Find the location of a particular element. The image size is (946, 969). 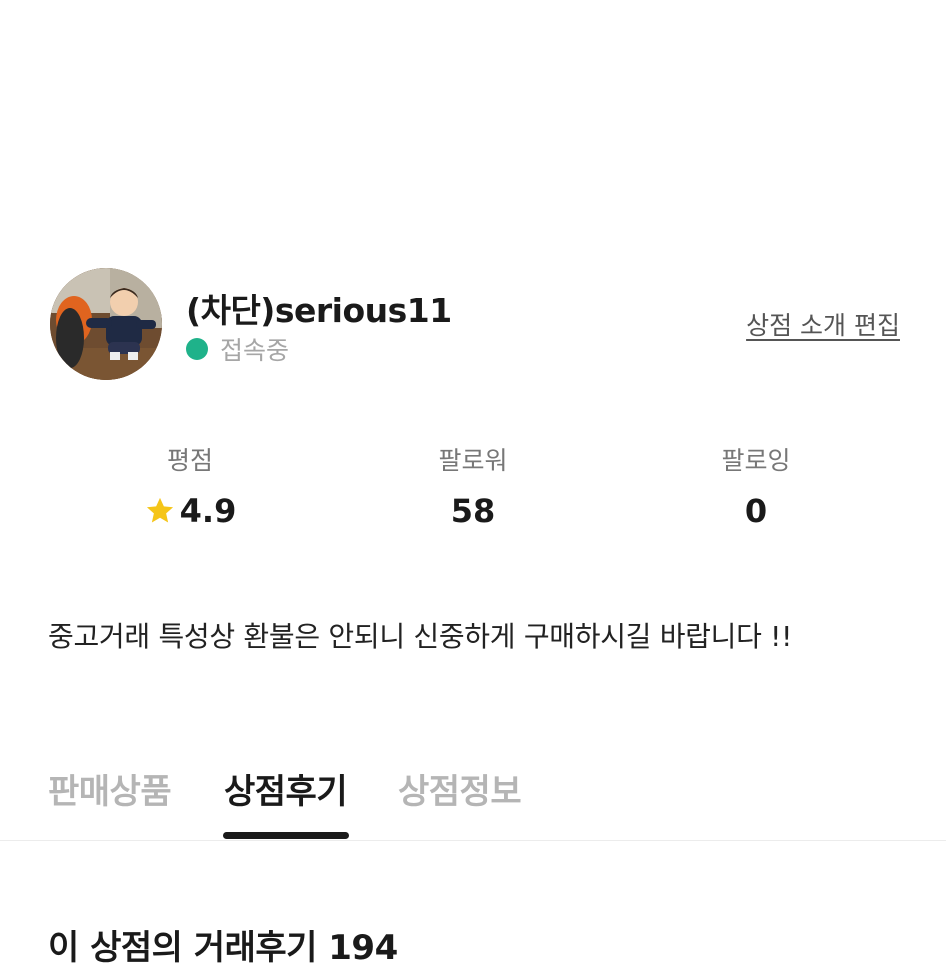

shop-tabs: 판매상품 상점후기 상점정보 is located at coordinates (473, 795).